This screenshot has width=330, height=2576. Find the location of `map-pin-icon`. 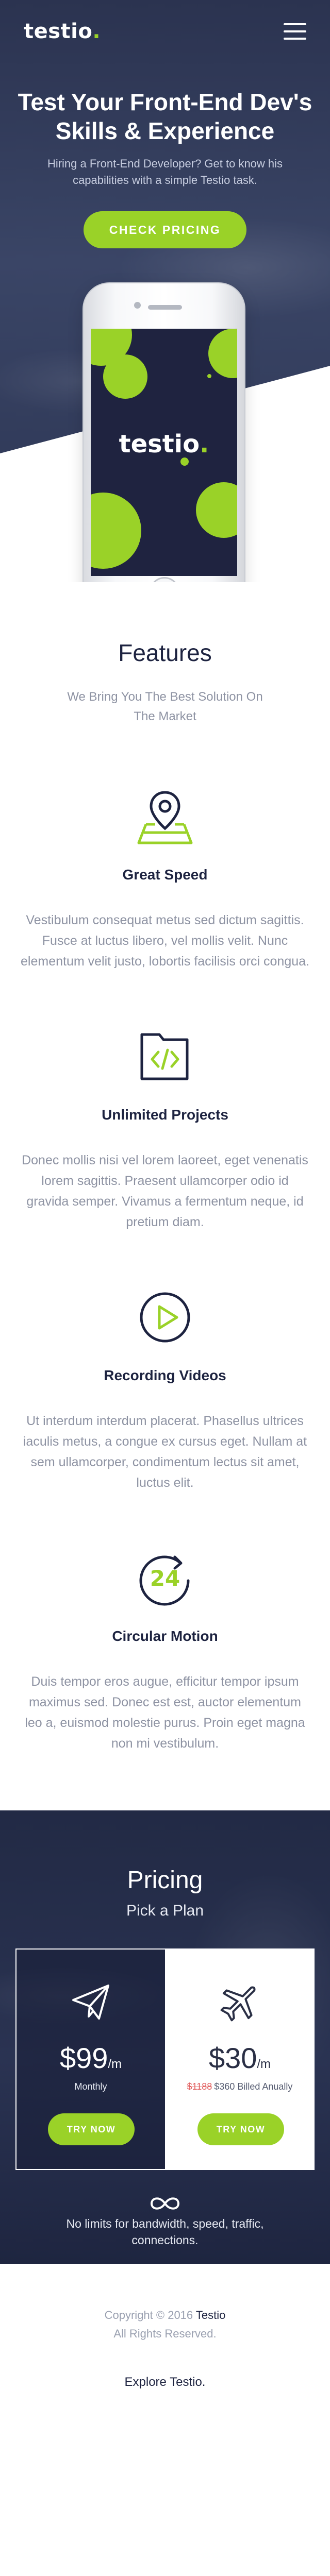

map-pin-icon is located at coordinates (165, 816).